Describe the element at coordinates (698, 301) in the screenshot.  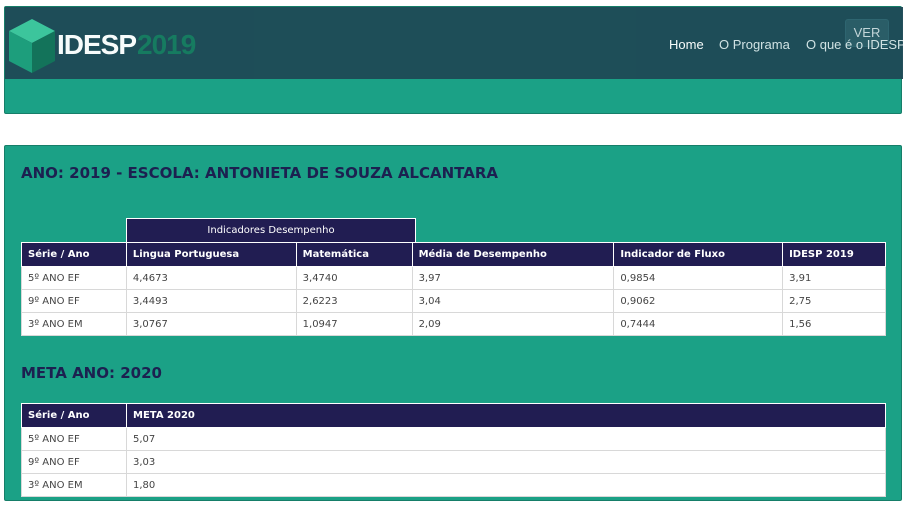
I see `table-cell: 0,9062` at that location.